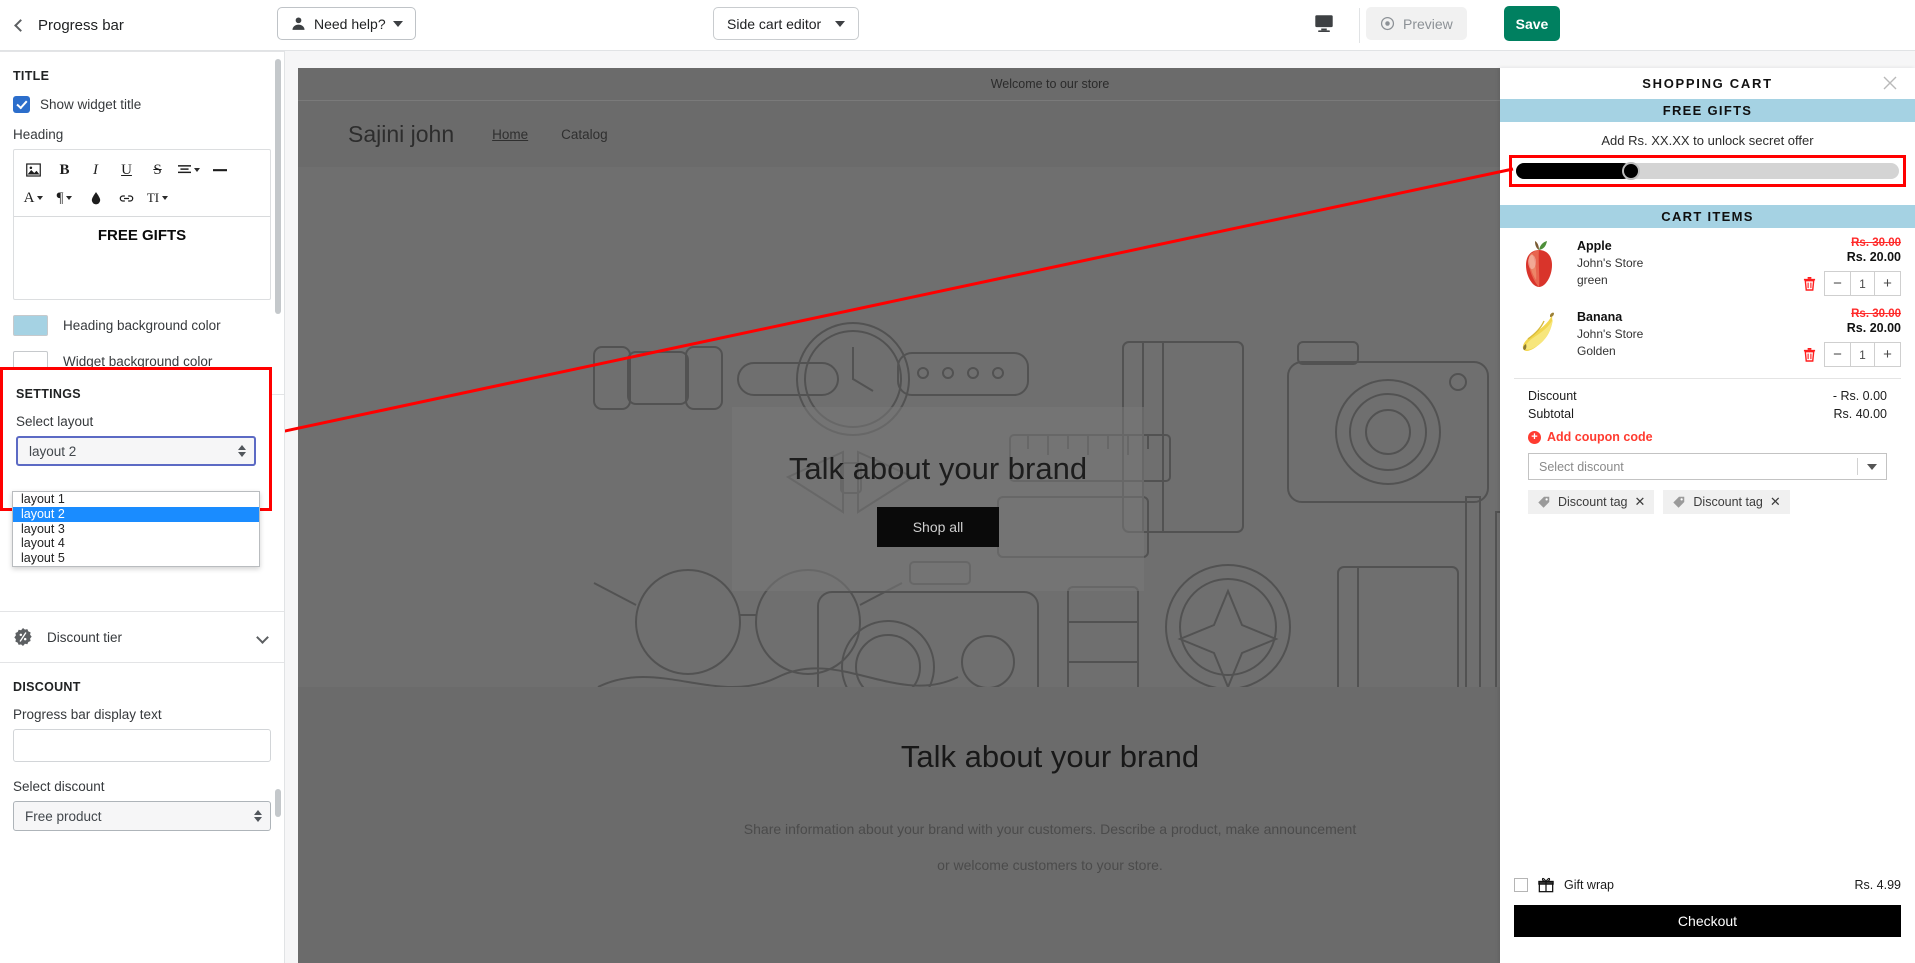  What do you see at coordinates (21, 104) in the screenshot?
I see `show-widget-title-checkbox` at bounding box center [21, 104].